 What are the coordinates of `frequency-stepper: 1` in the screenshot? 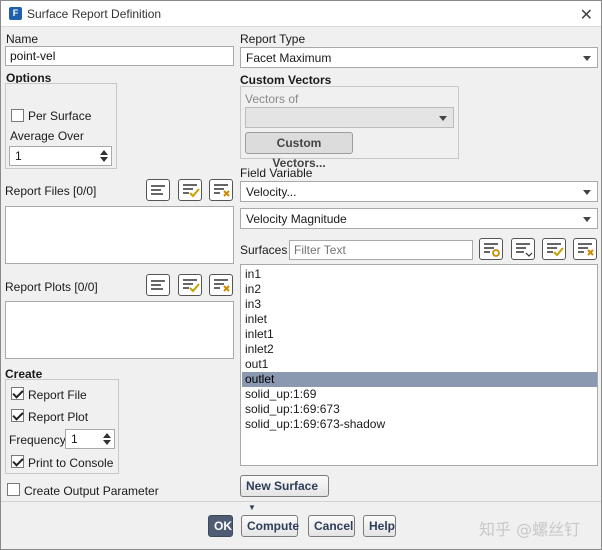 It's located at (90, 439).